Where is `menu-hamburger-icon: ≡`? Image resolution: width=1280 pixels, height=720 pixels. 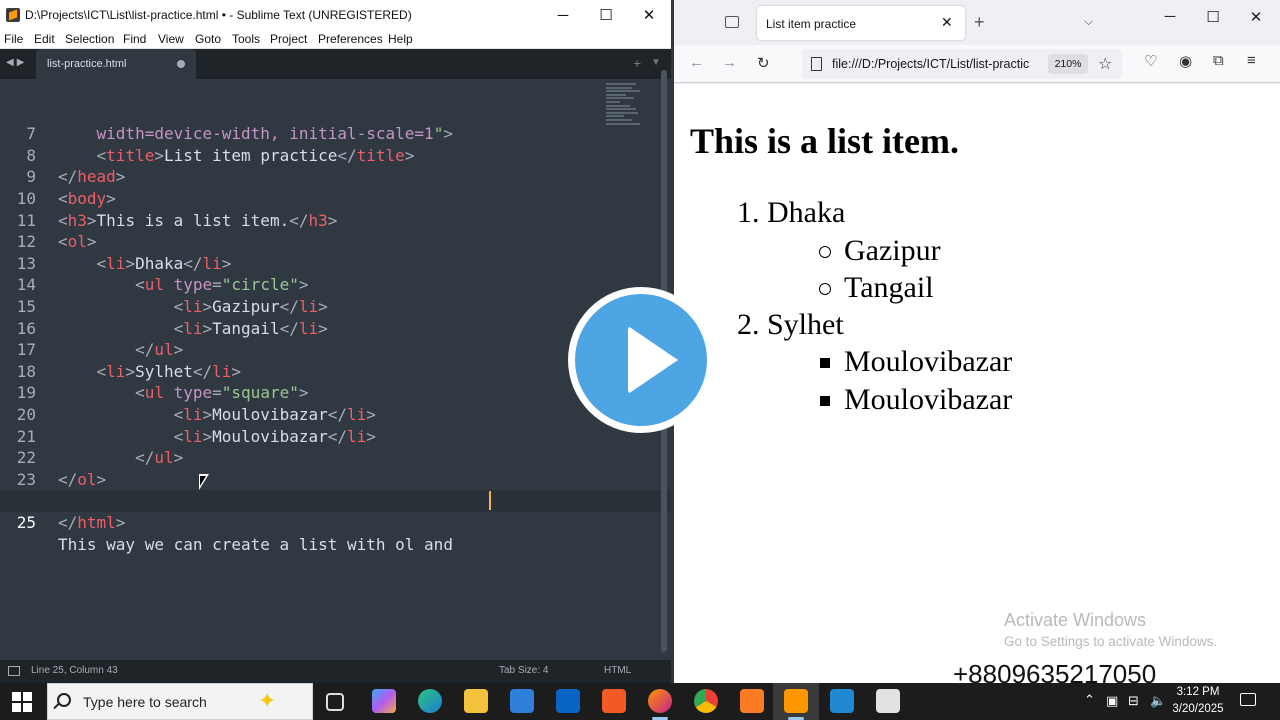
menu-hamburger-icon: ≡ is located at coordinates (1251, 60).